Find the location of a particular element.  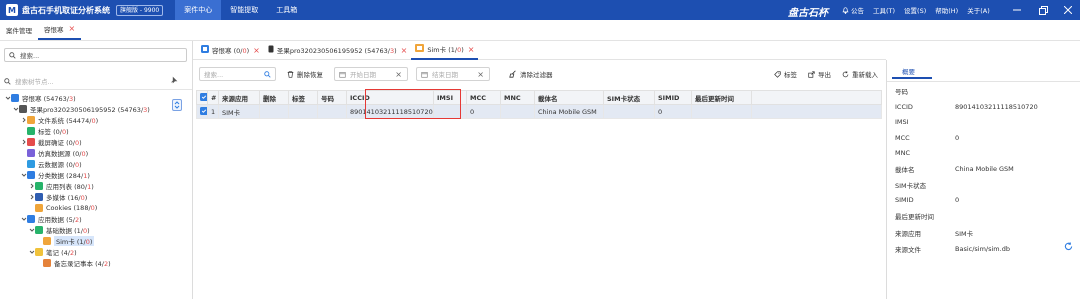

tab-device: 圣果pro320230506195952 (54763/3) × is located at coordinates (338, 50).